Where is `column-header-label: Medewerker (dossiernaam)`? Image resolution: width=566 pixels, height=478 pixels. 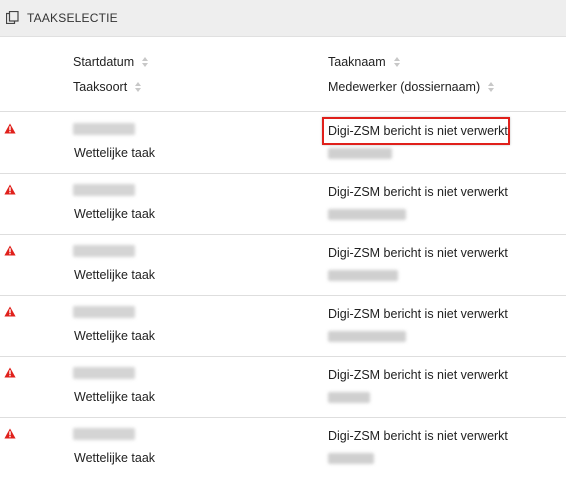 column-header-label: Medewerker (dossiernaam) is located at coordinates (404, 87).